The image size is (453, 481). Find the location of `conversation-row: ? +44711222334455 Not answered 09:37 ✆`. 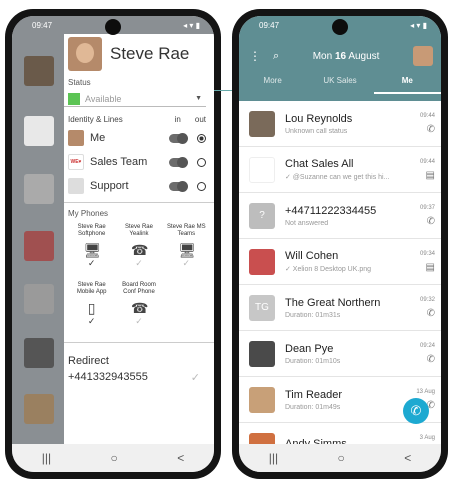

conversation-row: ? +44711222334455 Not answered 09:37 ✆ is located at coordinates (340, 216).